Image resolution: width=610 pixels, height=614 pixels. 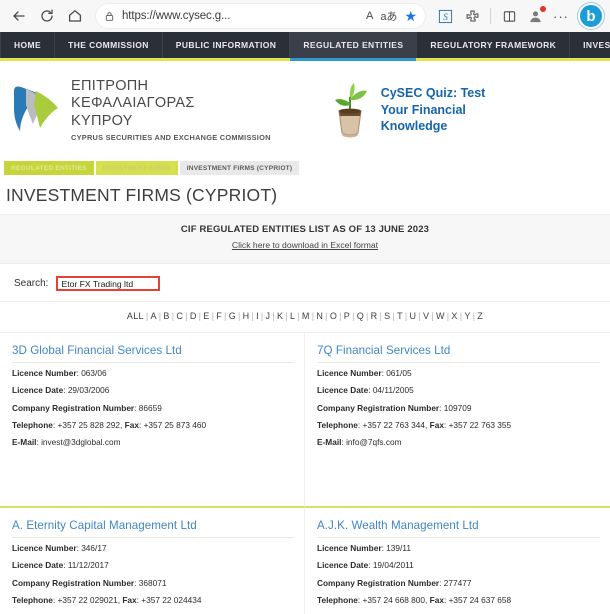 What do you see at coordinates (227, 45) in the screenshot?
I see `nav-item-public-information: PUBLIC INFORMATION` at bounding box center [227, 45].